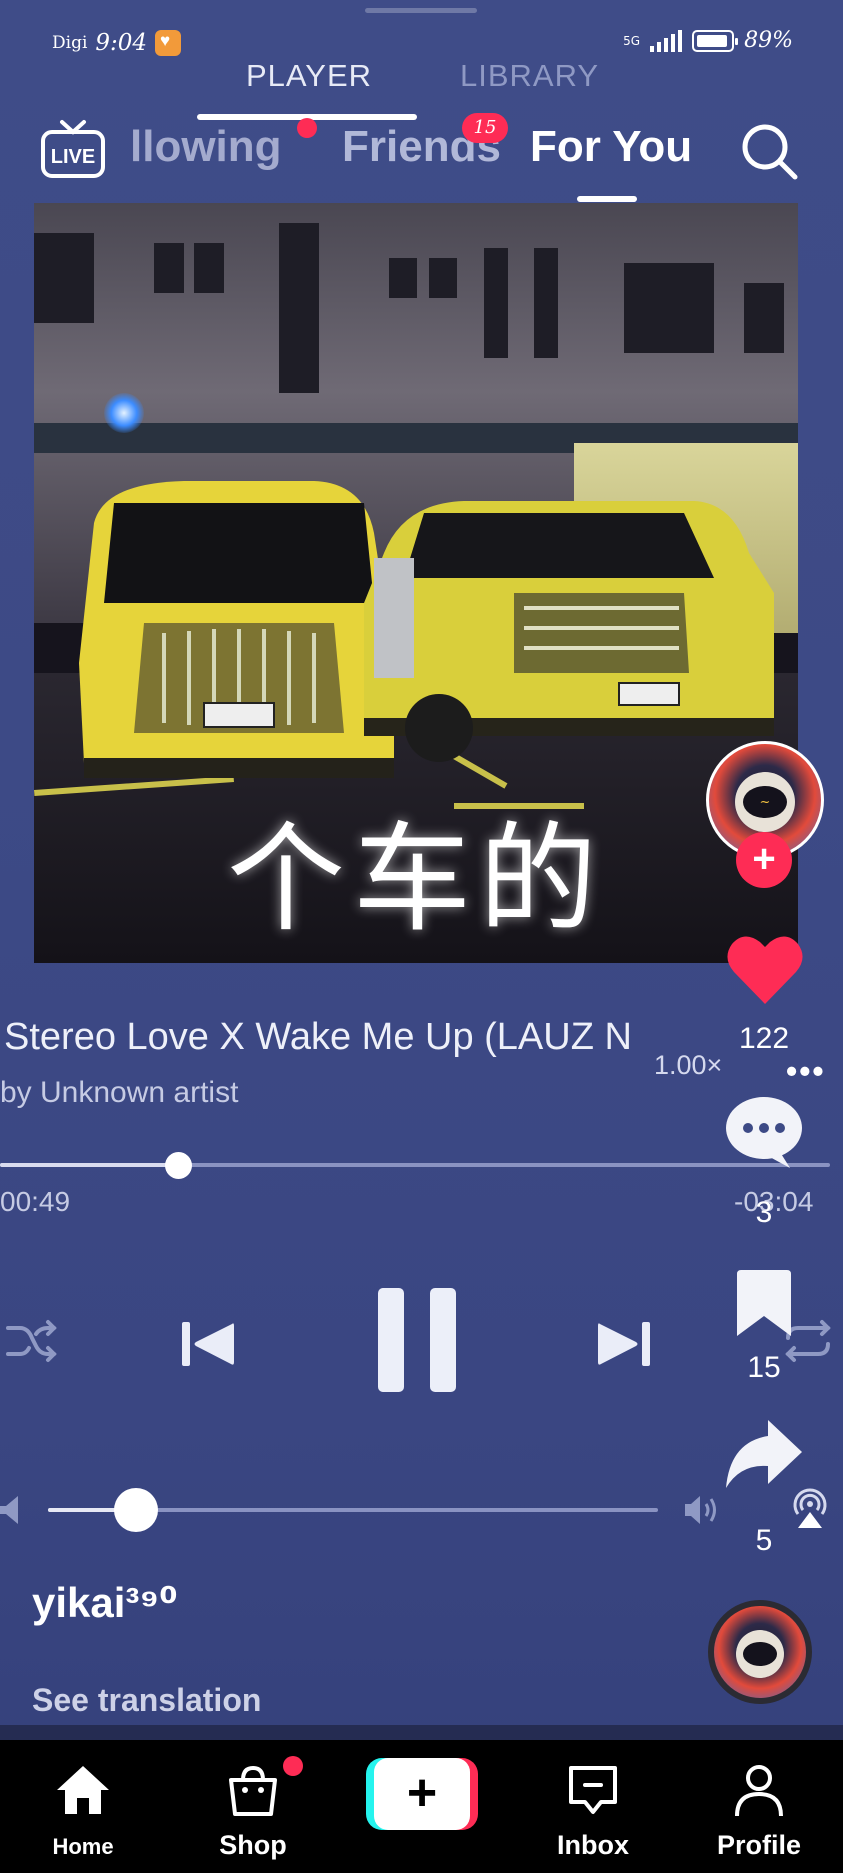  I want to click on tab-following: llowing, so click(206, 147).